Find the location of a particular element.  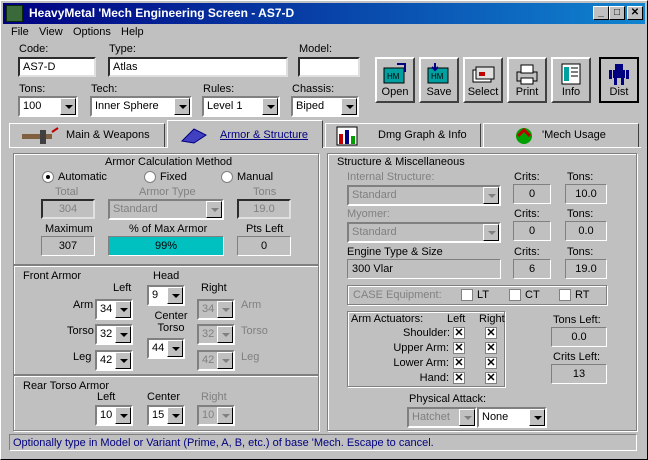

left-arm-select: 34 is located at coordinates (114, 309).